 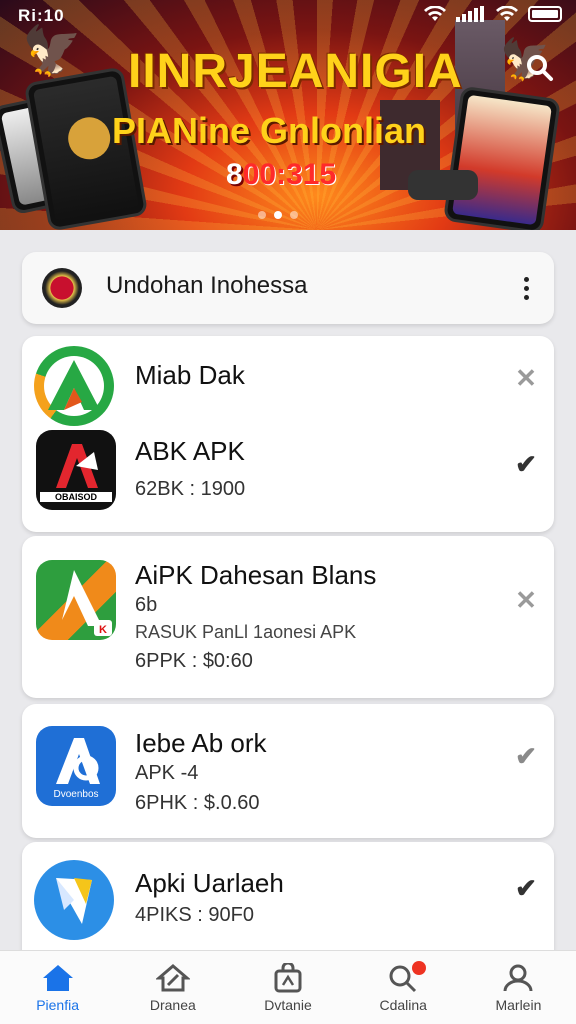 I want to click on nav-item-games: Dranea, so click(x=172, y=987).